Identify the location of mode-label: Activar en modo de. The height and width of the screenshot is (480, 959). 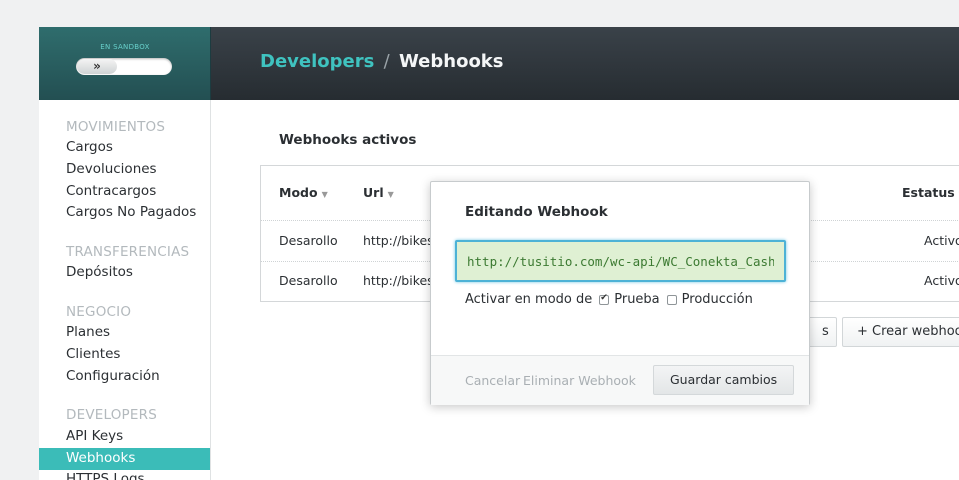
(529, 299).